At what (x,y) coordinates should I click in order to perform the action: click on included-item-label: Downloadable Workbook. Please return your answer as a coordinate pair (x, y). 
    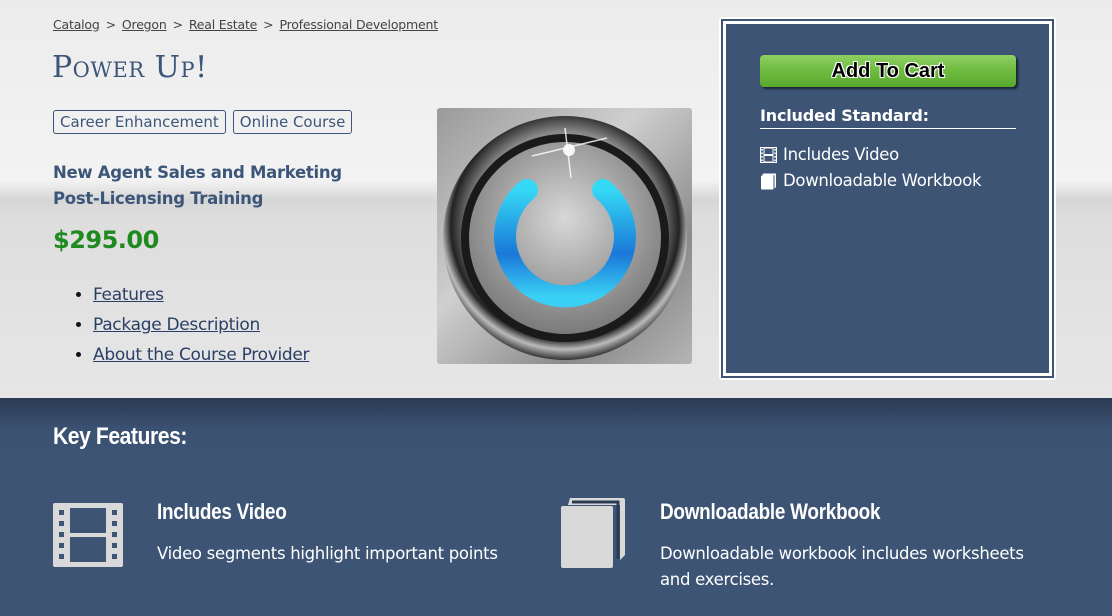
    Looking at the image, I should click on (882, 180).